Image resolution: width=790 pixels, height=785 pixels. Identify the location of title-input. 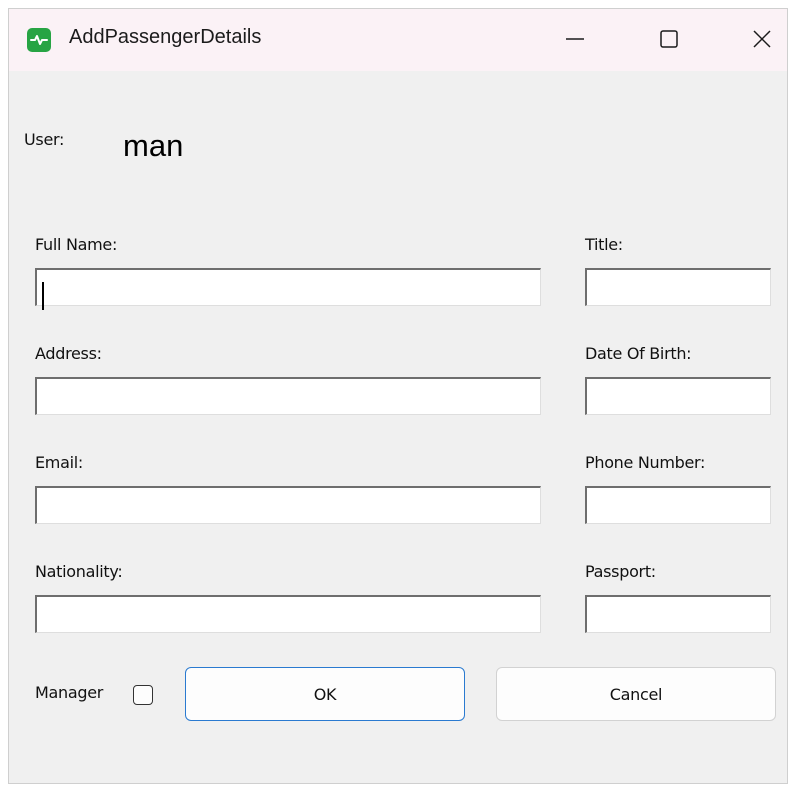
(678, 287).